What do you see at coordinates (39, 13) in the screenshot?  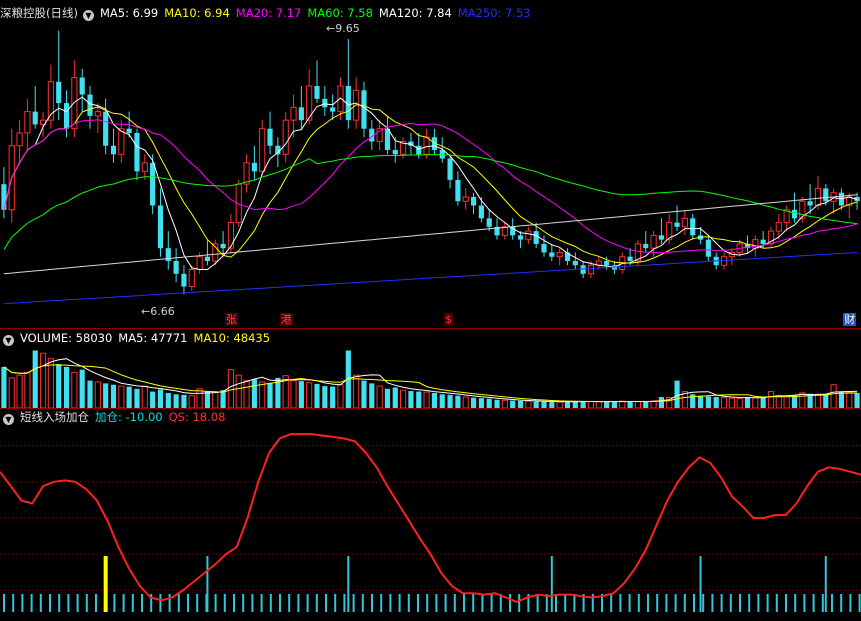 I see `stock-name: 深粮控股(日线)` at bounding box center [39, 13].